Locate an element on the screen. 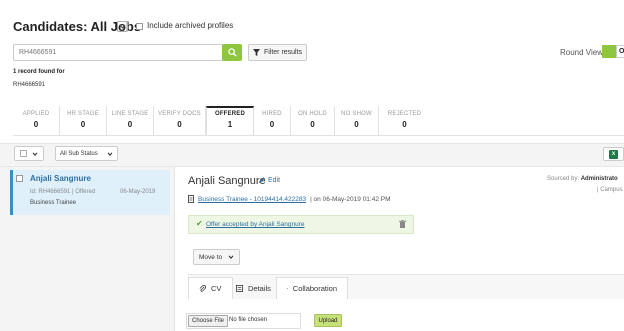 The width and height of the screenshot is (624, 331). tab-collaboration: Collaboration is located at coordinates (312, 288).